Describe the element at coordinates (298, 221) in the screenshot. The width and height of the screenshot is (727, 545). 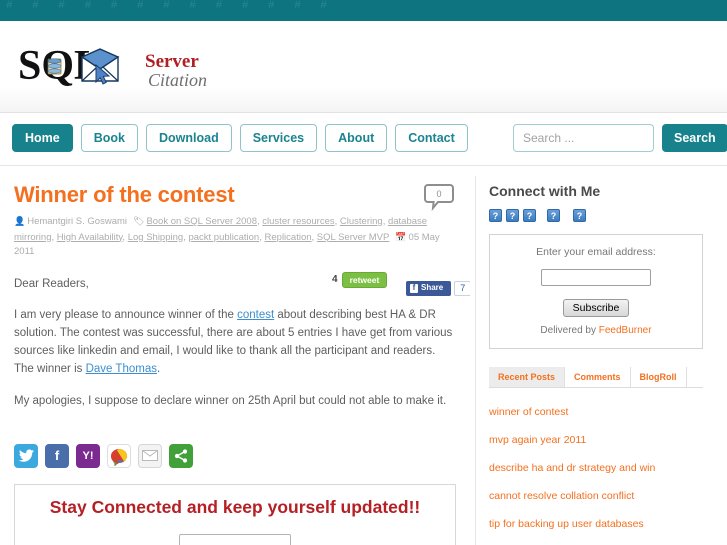
I see `post-tag-link: cluster resources` at that location.